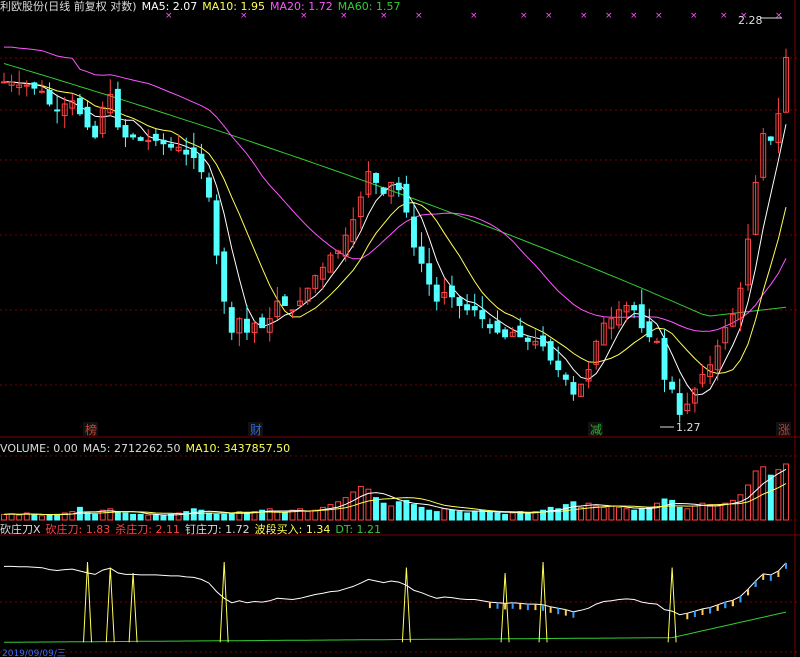 The height and width of the screenshot is (657, 800). I want to click on indicator-spike, so click(133, 607).